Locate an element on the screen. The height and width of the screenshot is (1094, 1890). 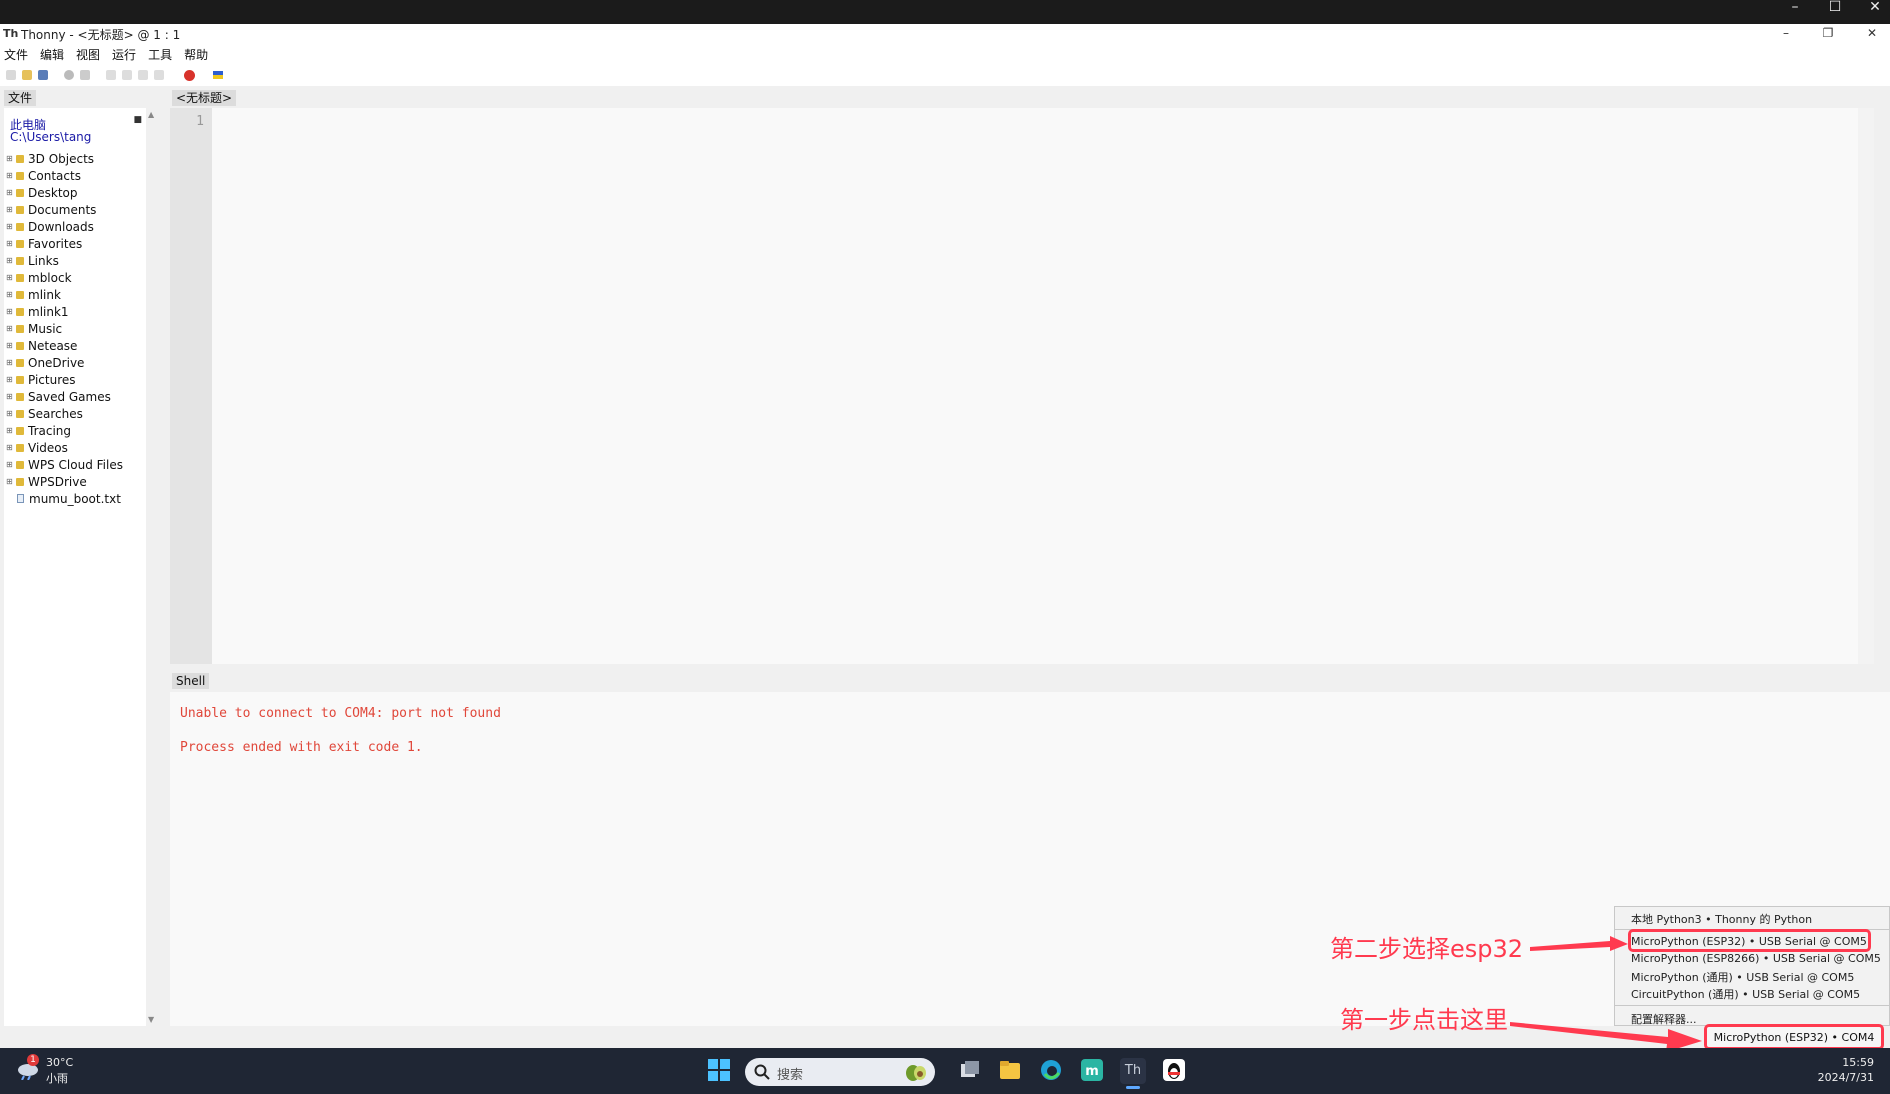
qq-app-icon is located at coordinates (1174, 1070).